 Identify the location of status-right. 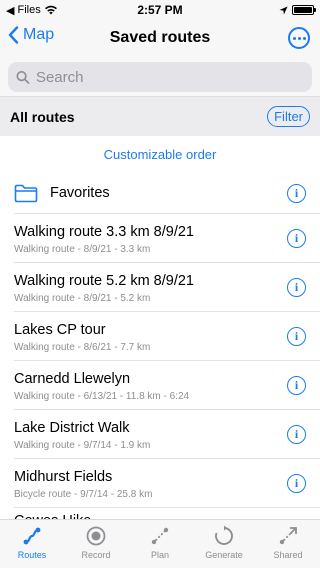
(297, 10).